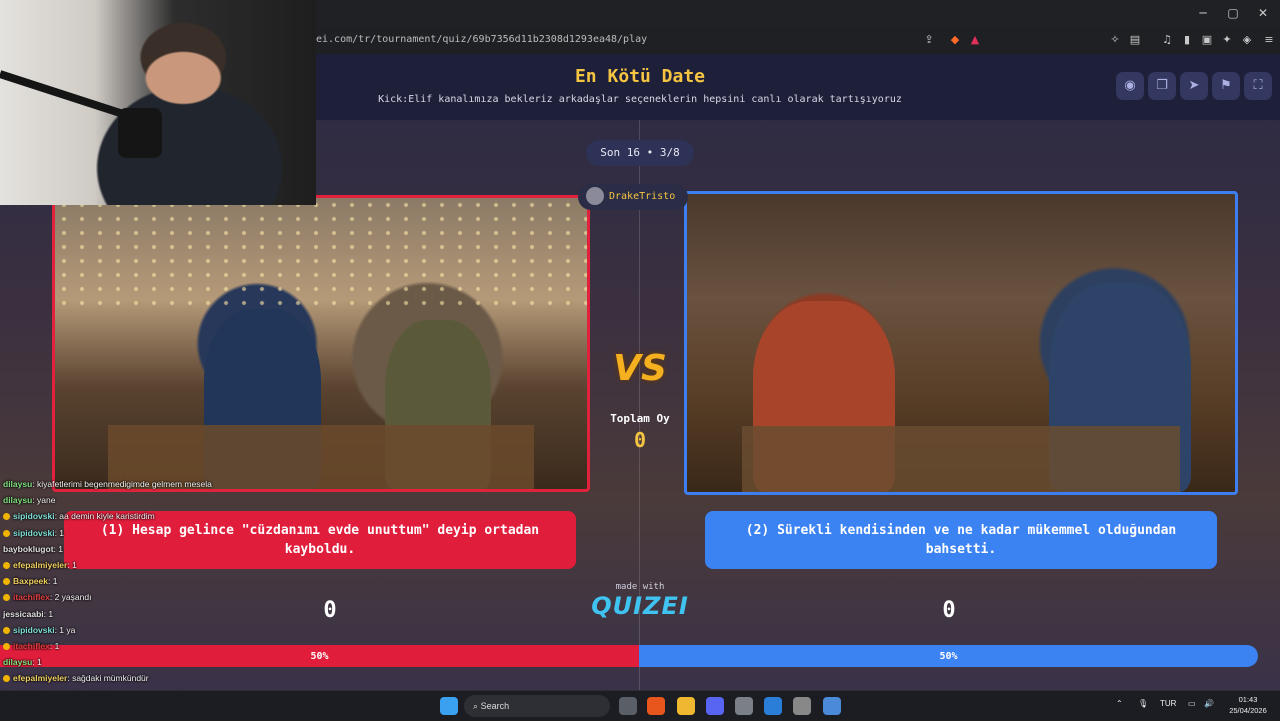 The image size is (1280, 721). I want to click on fullscreen-icon: ⛶, so click(1258, 86).